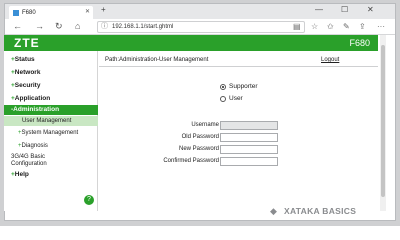 The height and width of the screenshot is (240, 400). Describe the element at coordinates (104, 27) in the screenshot. I see `info-icon: ⓘ` at that location.